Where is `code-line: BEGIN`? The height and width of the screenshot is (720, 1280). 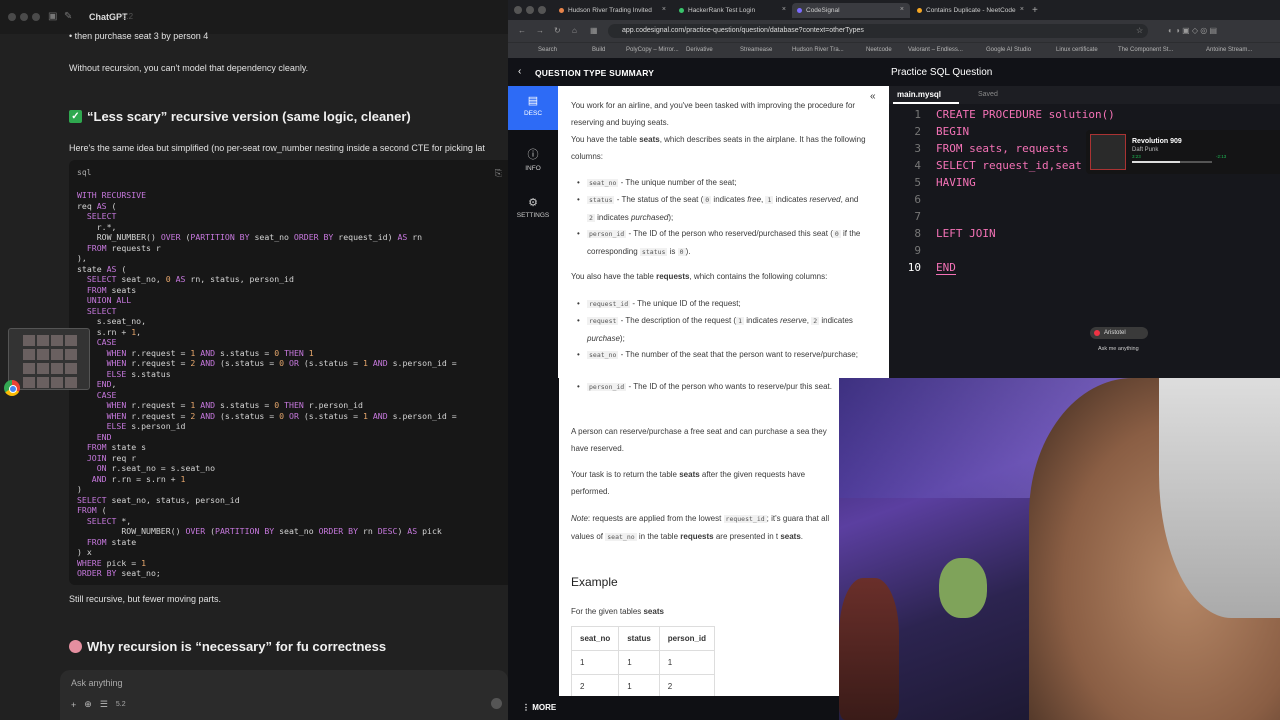
code-line: BEGIN is located at coordinates (952, 131).